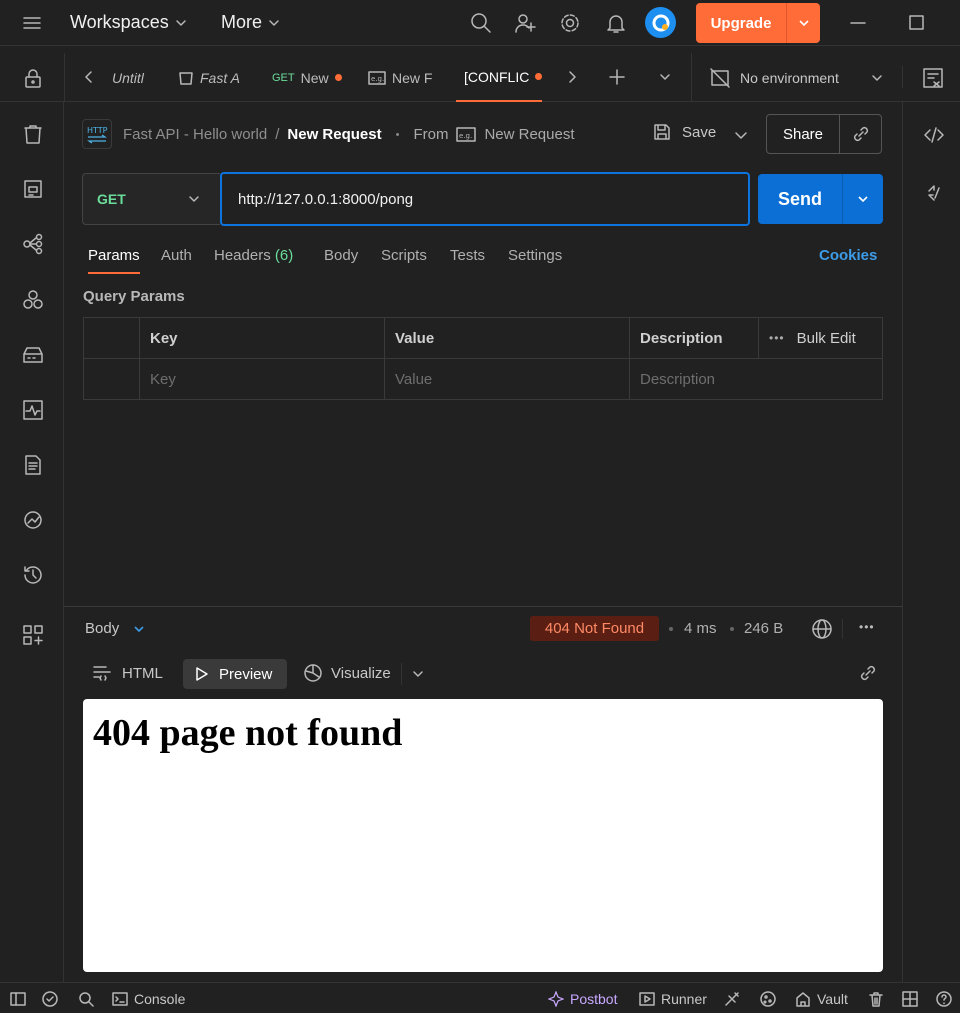 The width and height of the screenshot is (960, 1013). What do you see at coordinates (33, 189) in the screenshot?
I see `environments-icon` at bounding box center [33, 189].